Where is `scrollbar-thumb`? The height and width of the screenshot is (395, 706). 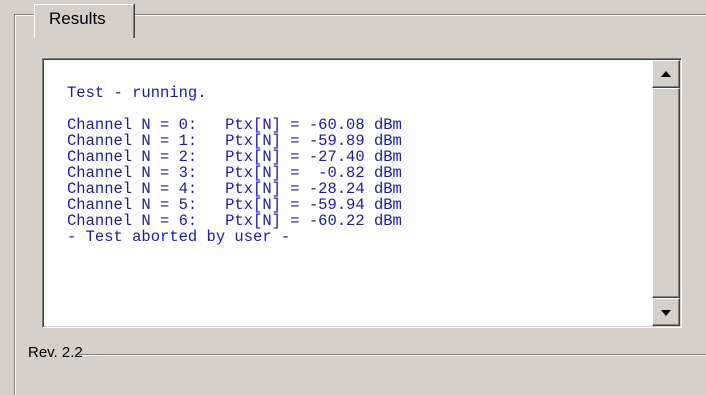 scrollbar-thumb is located at coordinates (666, 193).